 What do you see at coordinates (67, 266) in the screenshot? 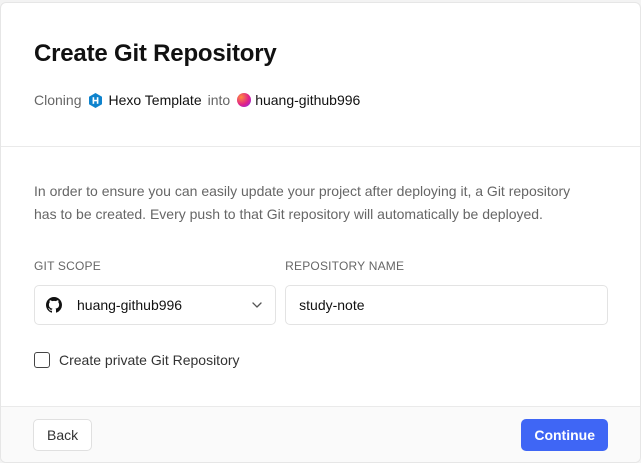
I see `git-scope-label: GIT SCOPE` at bounding box center [67, 266].